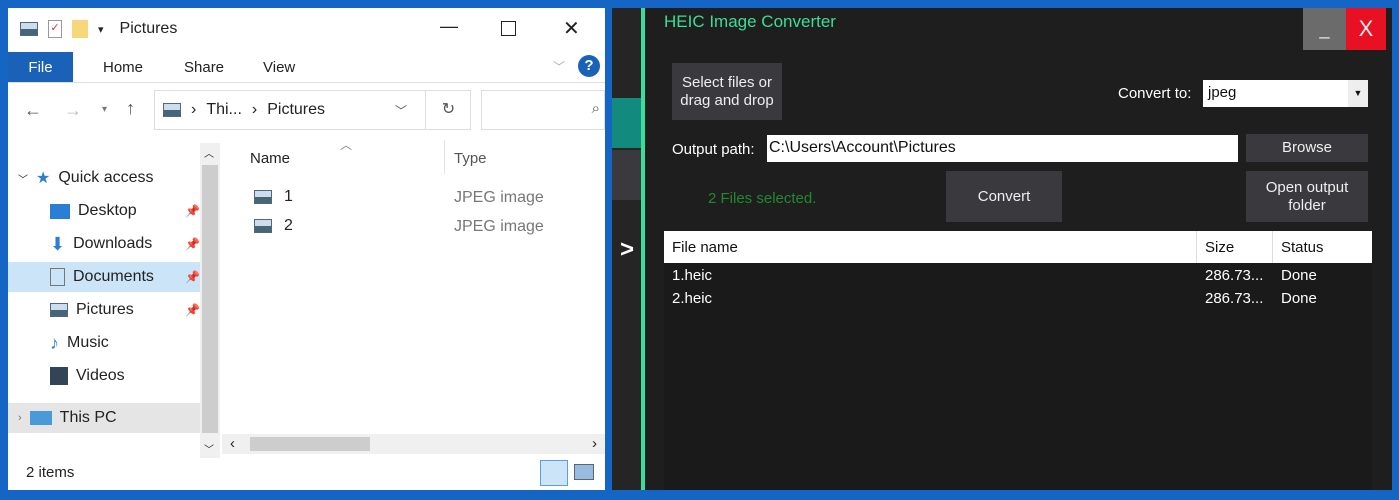  I want to click on column-size: Size, so click(1219, 247).